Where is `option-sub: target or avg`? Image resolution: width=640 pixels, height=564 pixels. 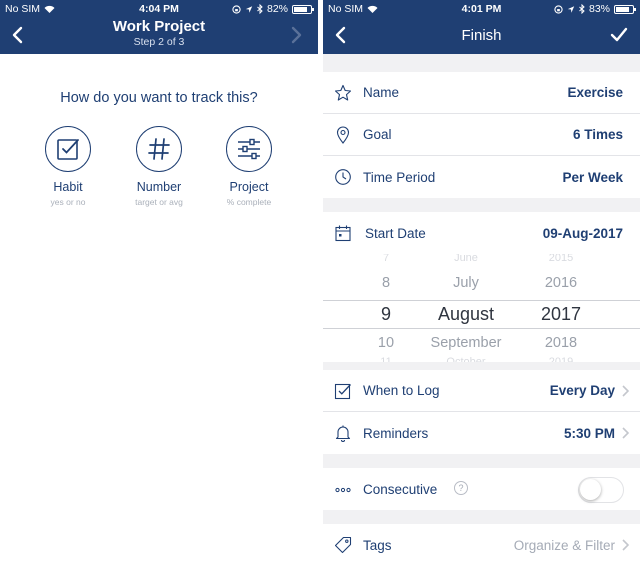
option-sub: target or avg is located at coordinates (159, 202).